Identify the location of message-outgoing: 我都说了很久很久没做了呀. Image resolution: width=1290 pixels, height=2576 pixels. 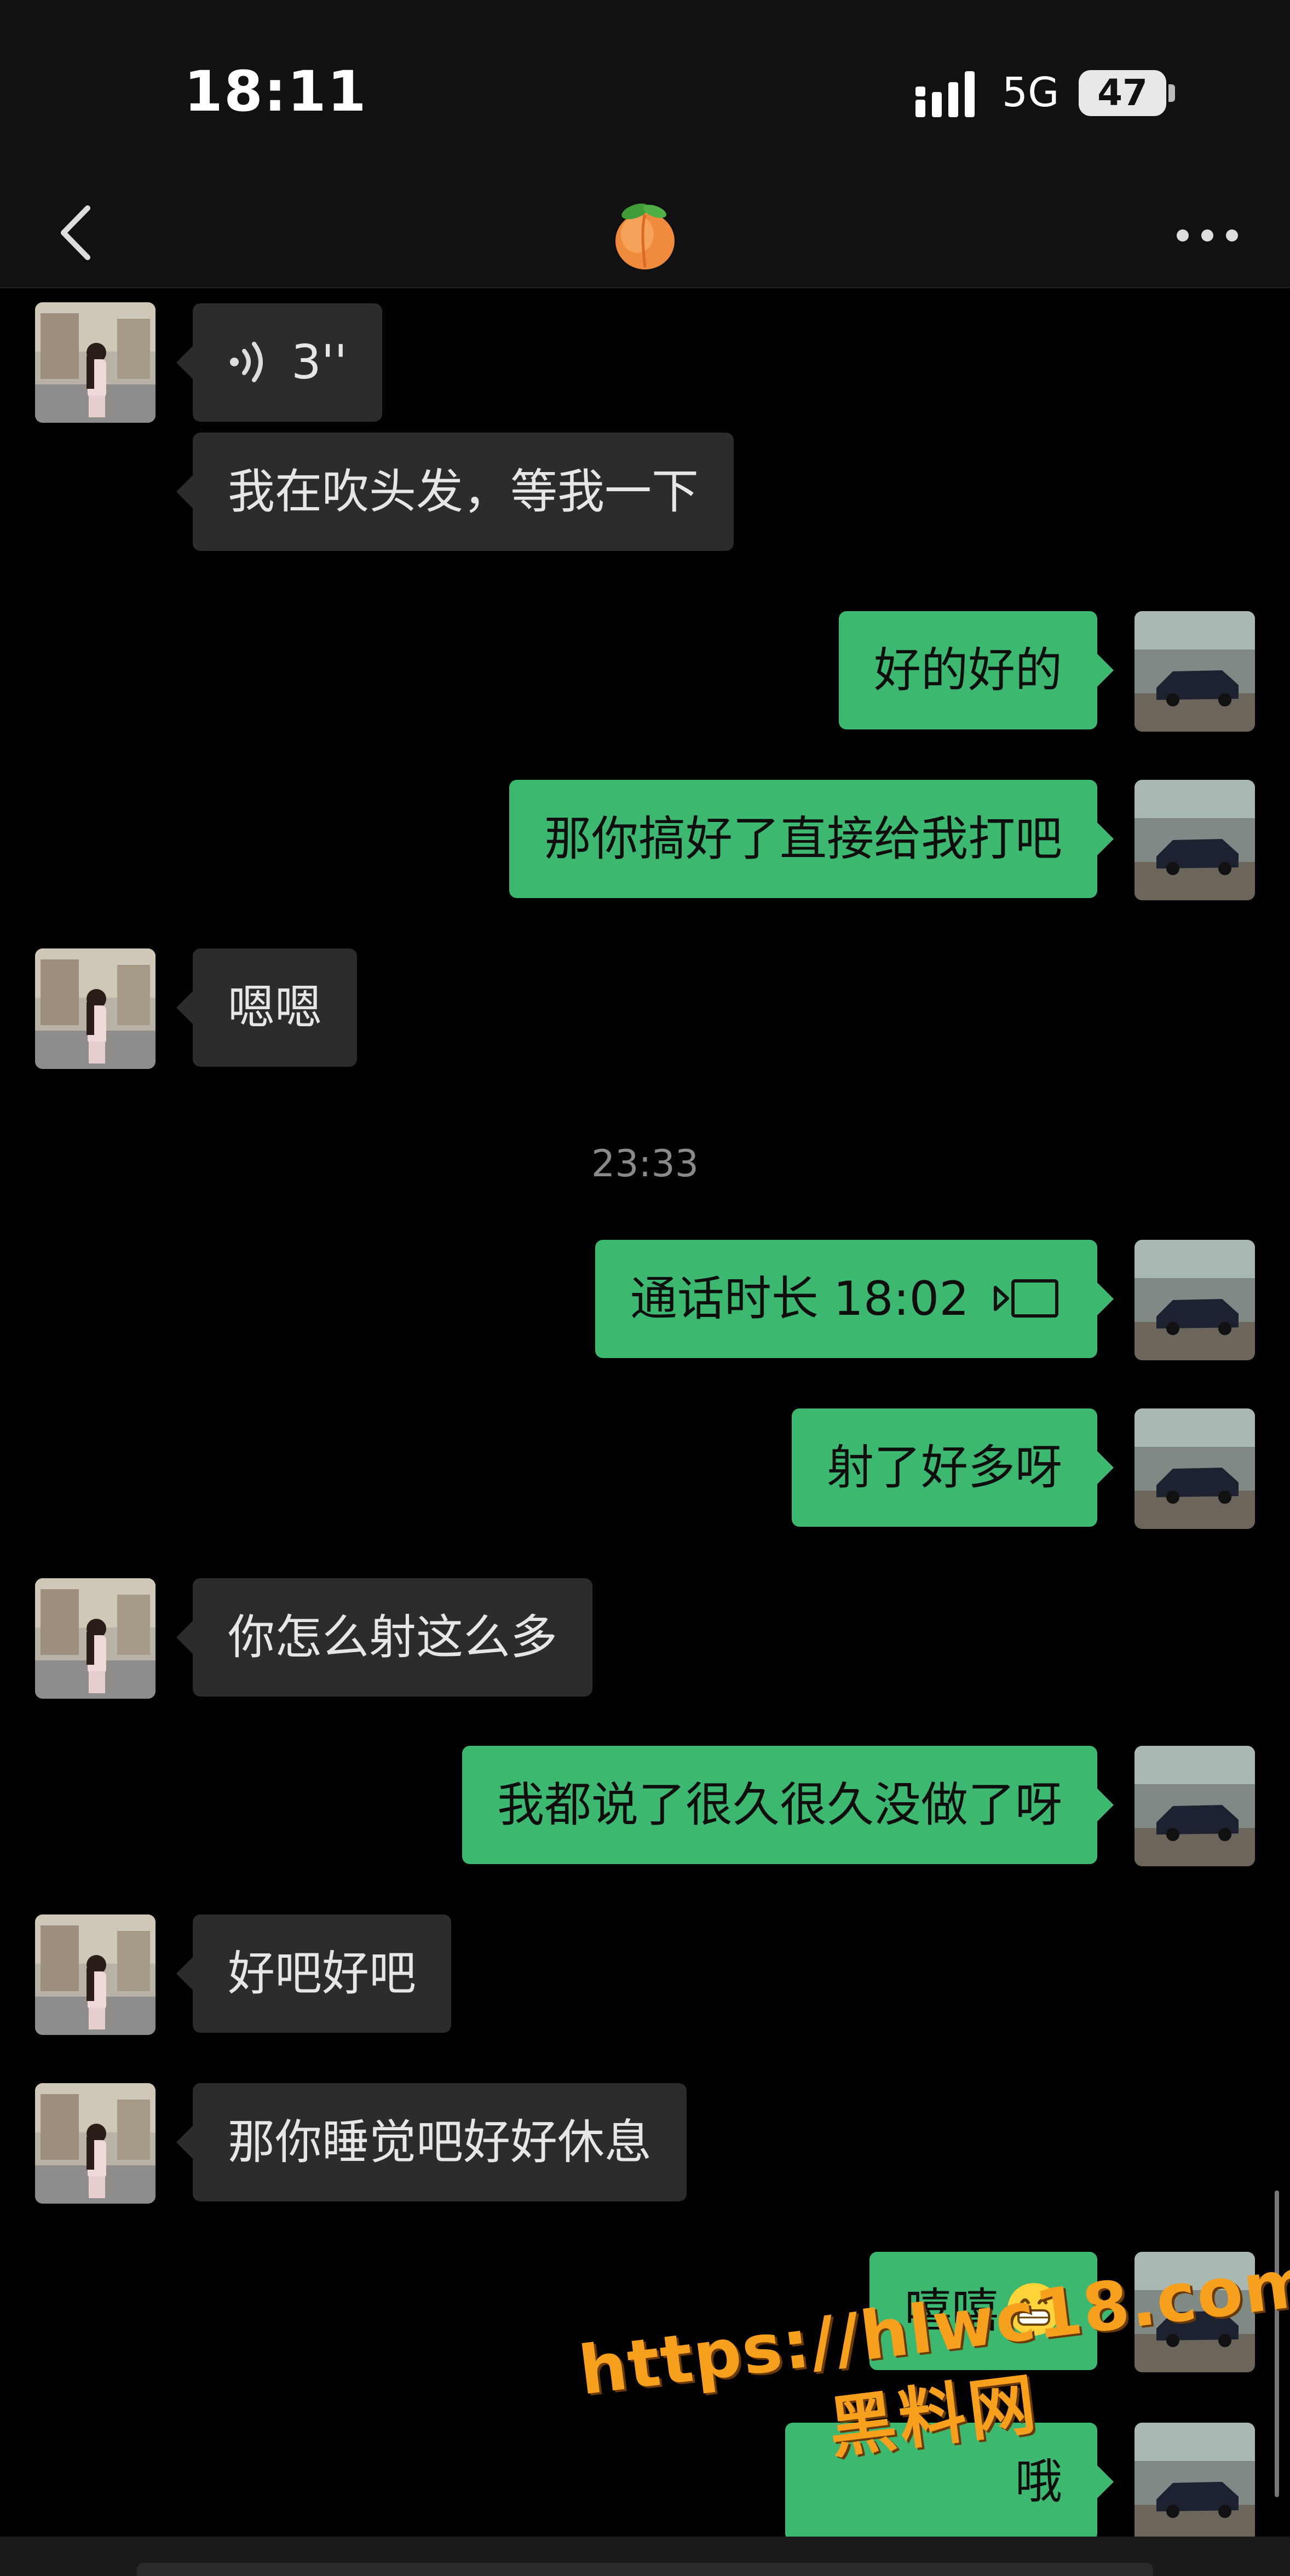
(645, 1806).